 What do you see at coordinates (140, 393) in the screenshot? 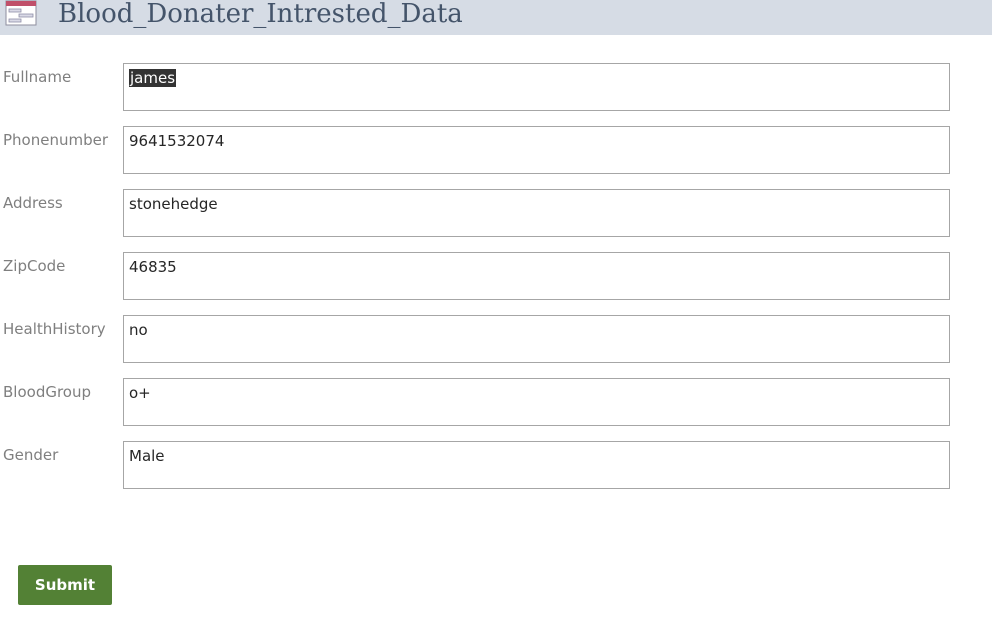
I see `bloodgroup-value: o+` at bounding box center [140, 393].